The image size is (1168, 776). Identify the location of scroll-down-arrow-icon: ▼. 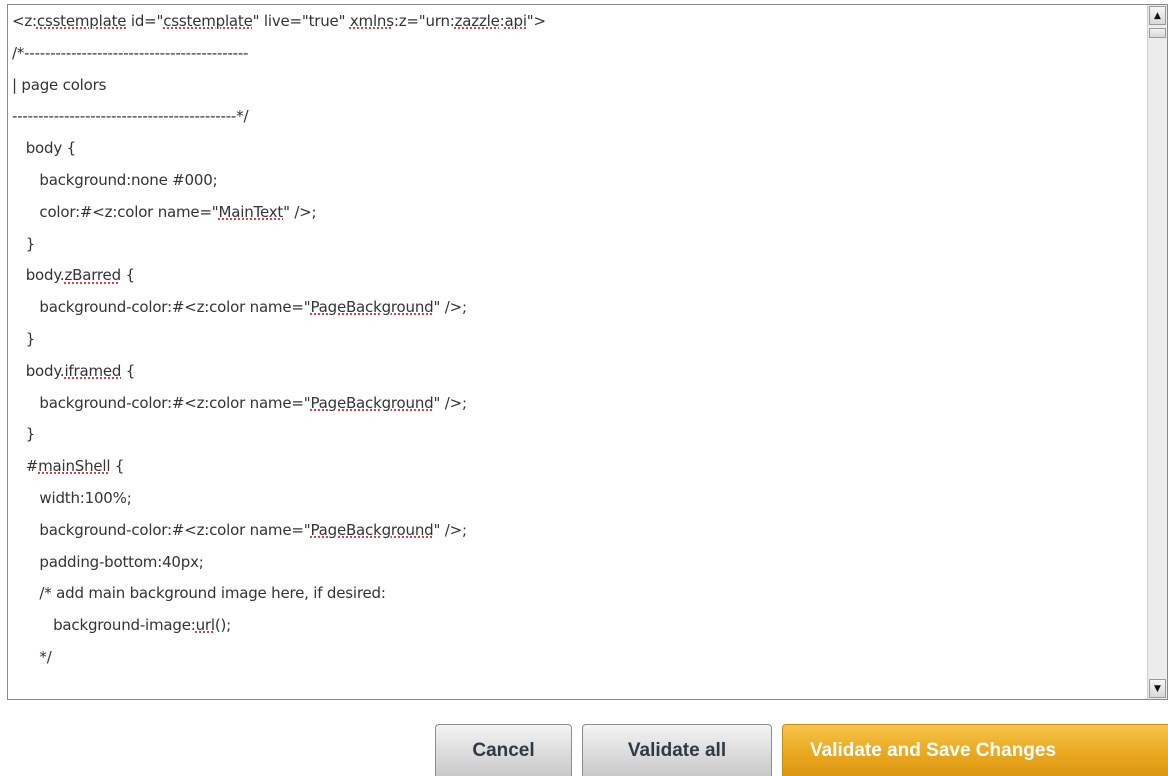
(1157, 688).